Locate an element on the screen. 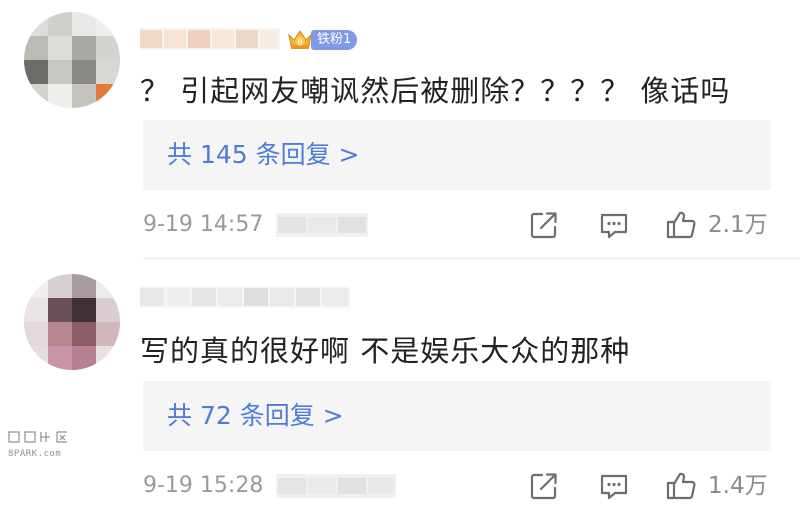 Image resolution: width=800 pixels, height=506 pixels. divider is located at coordinates (471, 258).